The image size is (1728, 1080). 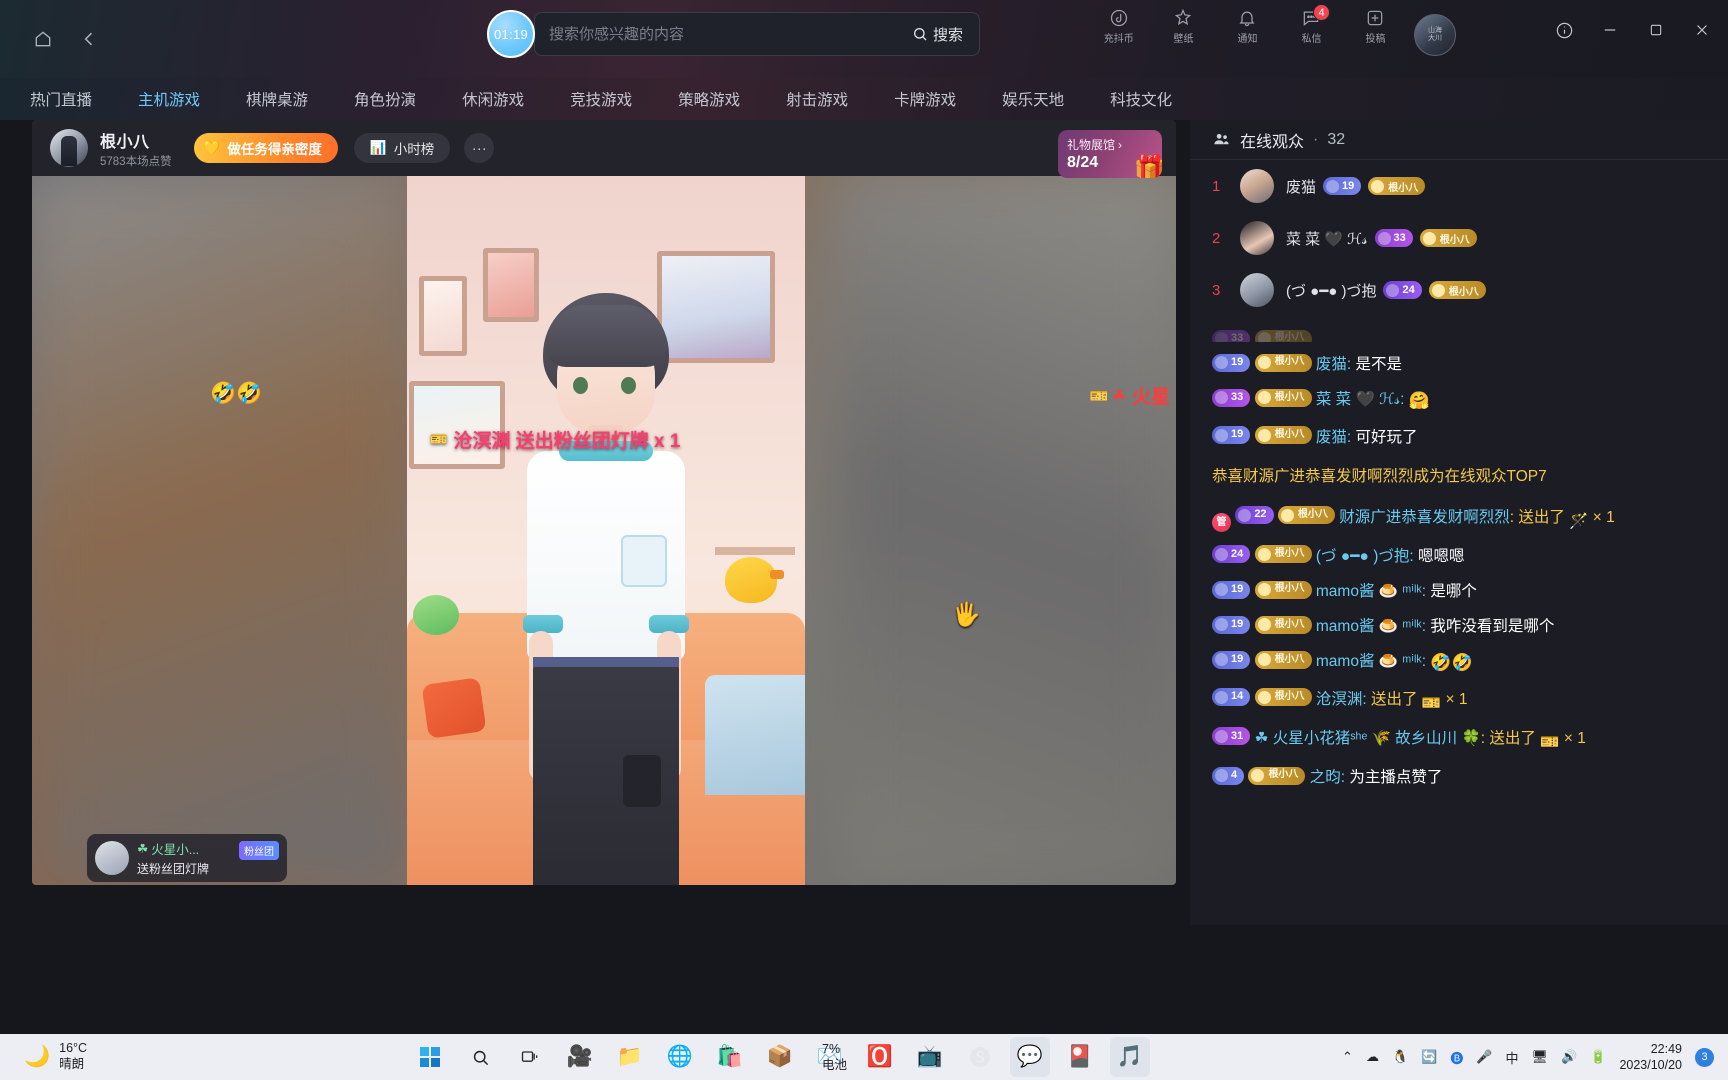 I want to click on more-options-button: ···, so click(x=479, y=148).